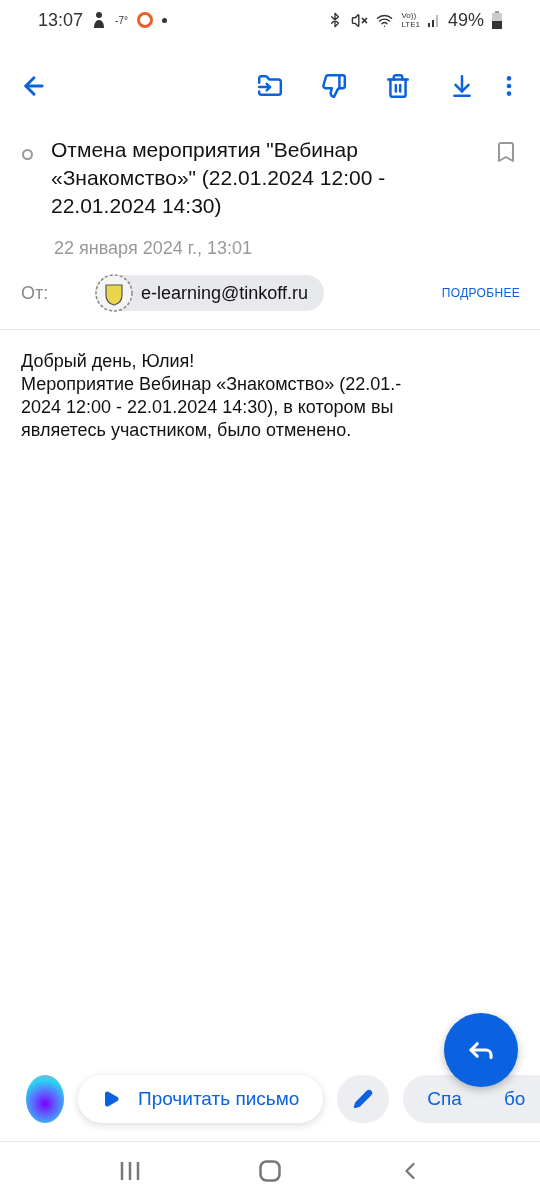 The height and width of the screenshot is (1200, 540). What do you see at coordinates (270, 1171) in the screenshot?
I see `home-icon` at bounding box center [270, 1171].